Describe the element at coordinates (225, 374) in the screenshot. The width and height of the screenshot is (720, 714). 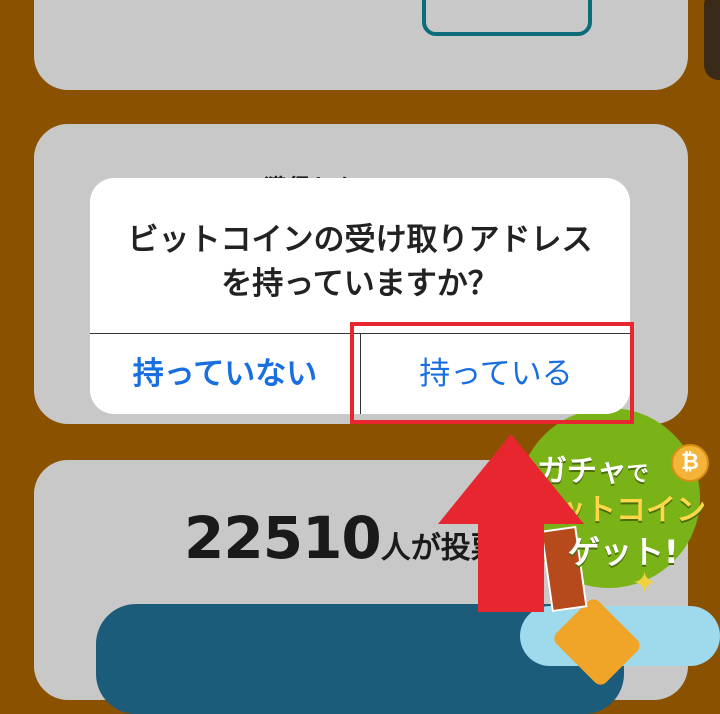
I see `dont-have-button: 持っていない` at that location.